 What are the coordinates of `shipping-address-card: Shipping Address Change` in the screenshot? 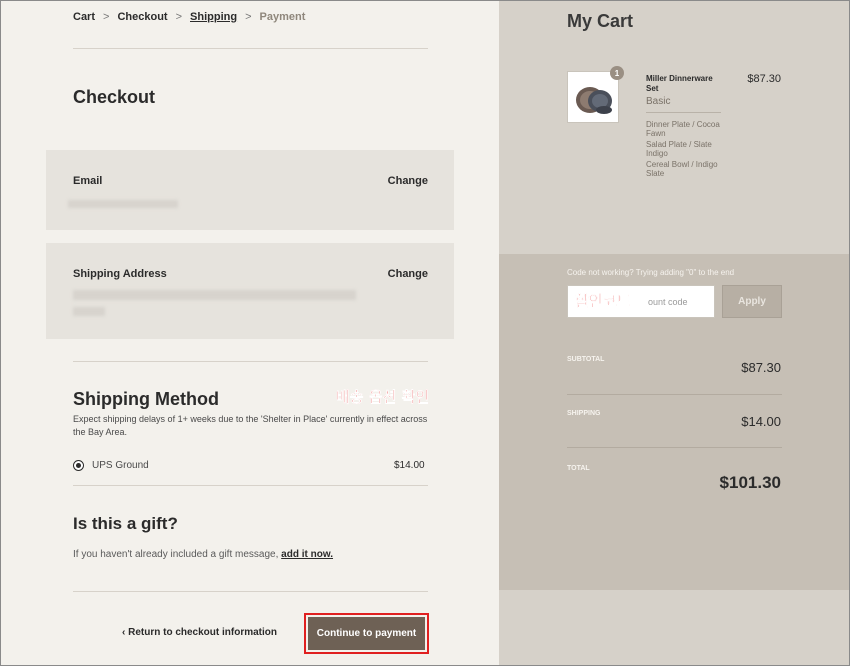 It's located at (250, 291).